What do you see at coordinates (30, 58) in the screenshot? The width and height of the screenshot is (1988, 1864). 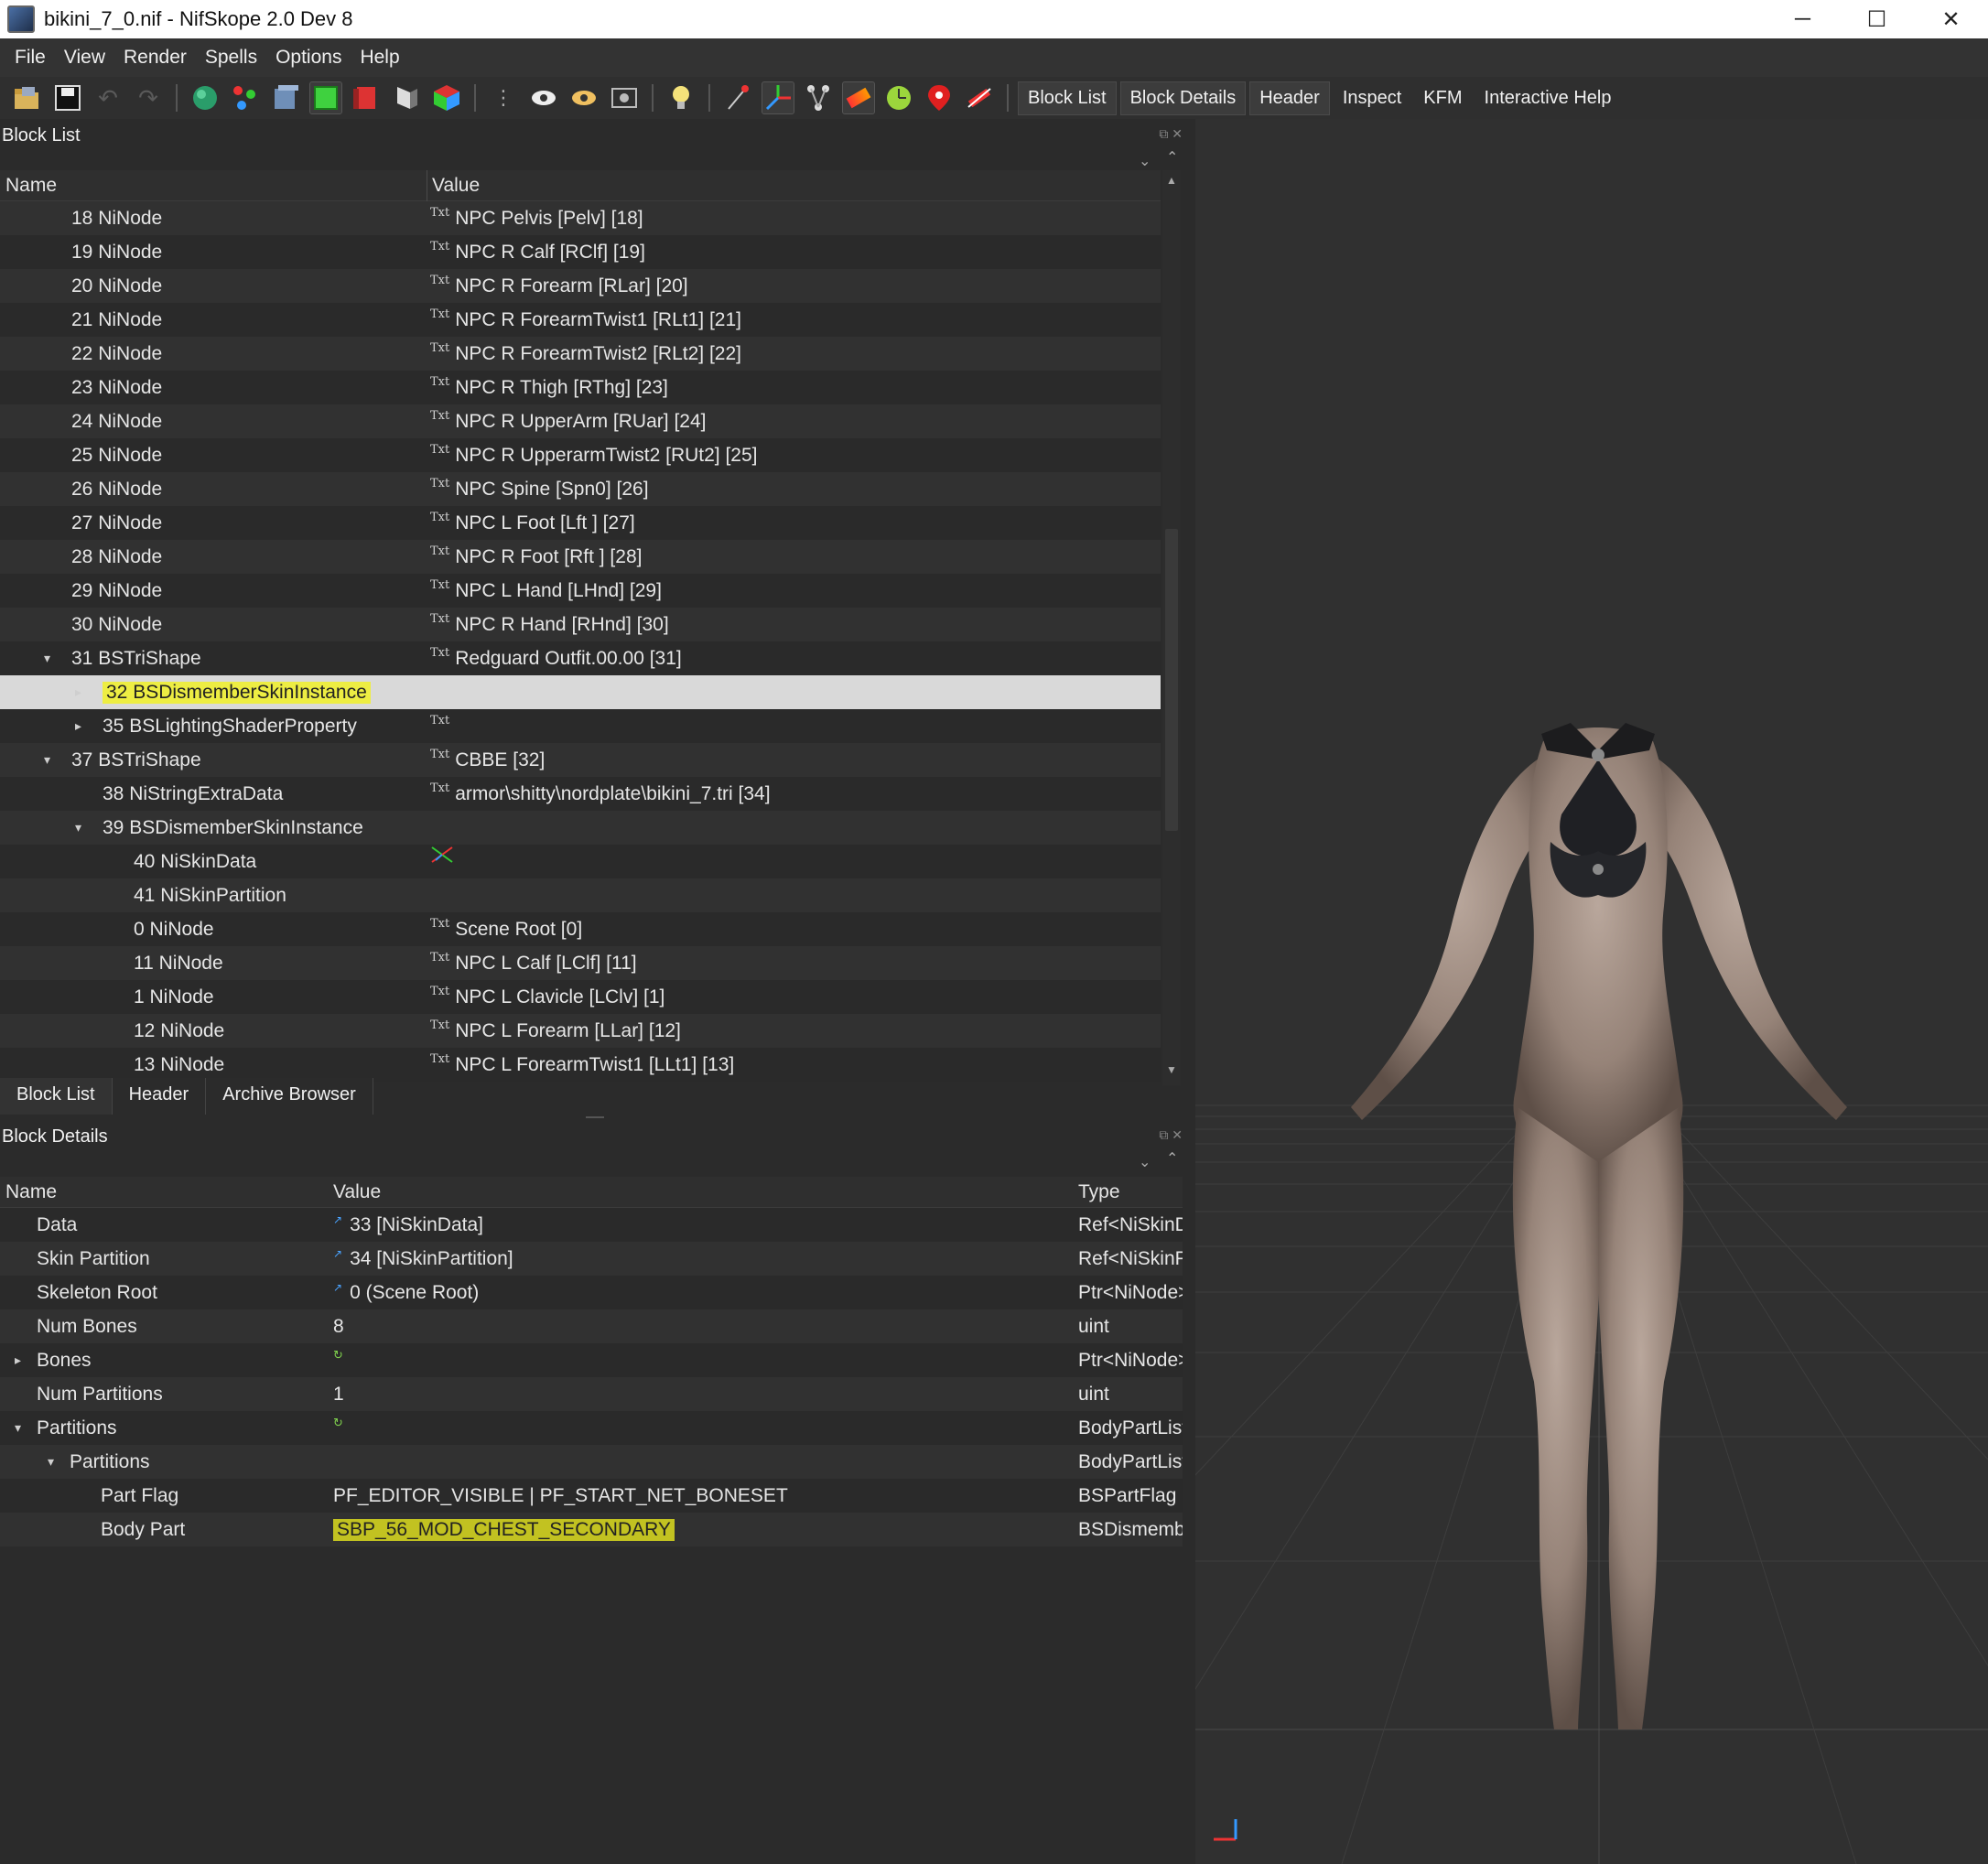 I see `menu-file: File` at bounding box center [30, 58].